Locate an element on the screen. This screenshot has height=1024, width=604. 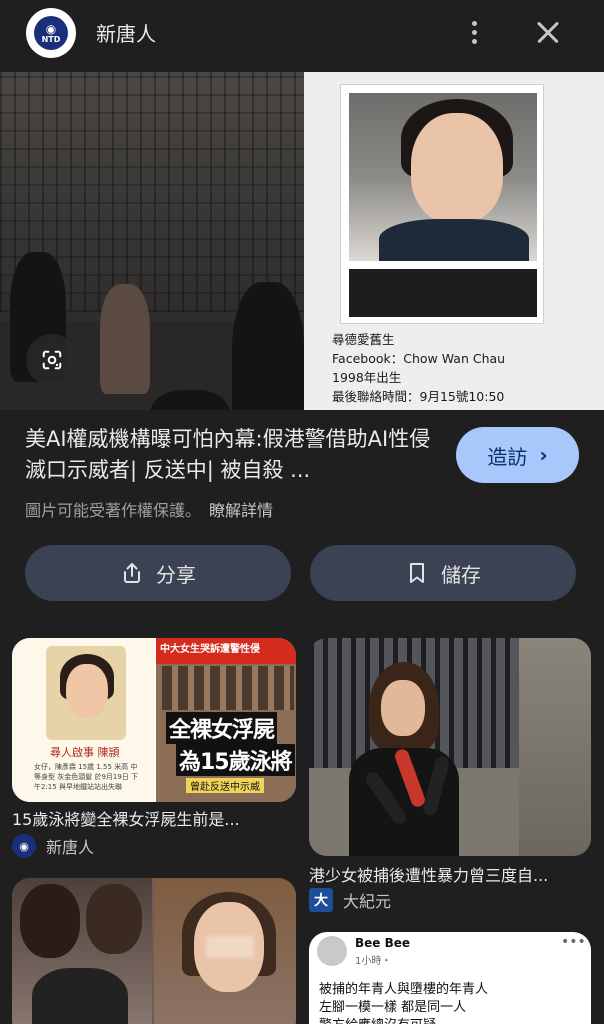
seated-girl-figure is located at coordinates (125, 339).